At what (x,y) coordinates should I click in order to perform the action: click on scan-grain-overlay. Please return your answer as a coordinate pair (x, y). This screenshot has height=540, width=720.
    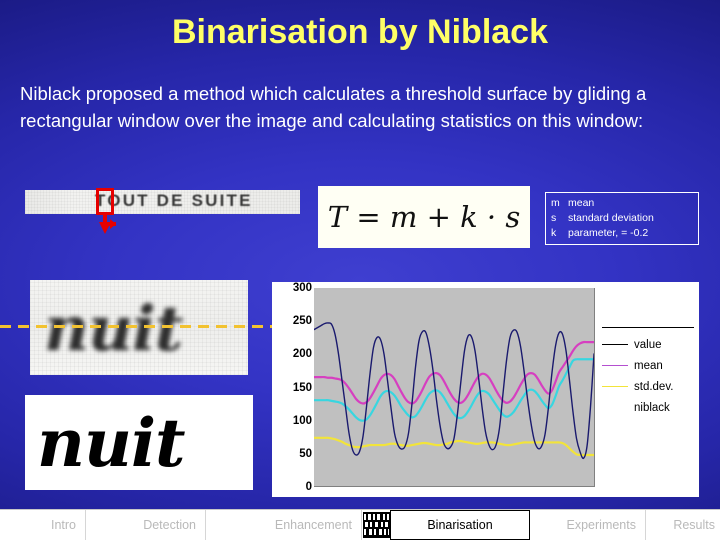
    Looking at the image, I should click on (162, 202).